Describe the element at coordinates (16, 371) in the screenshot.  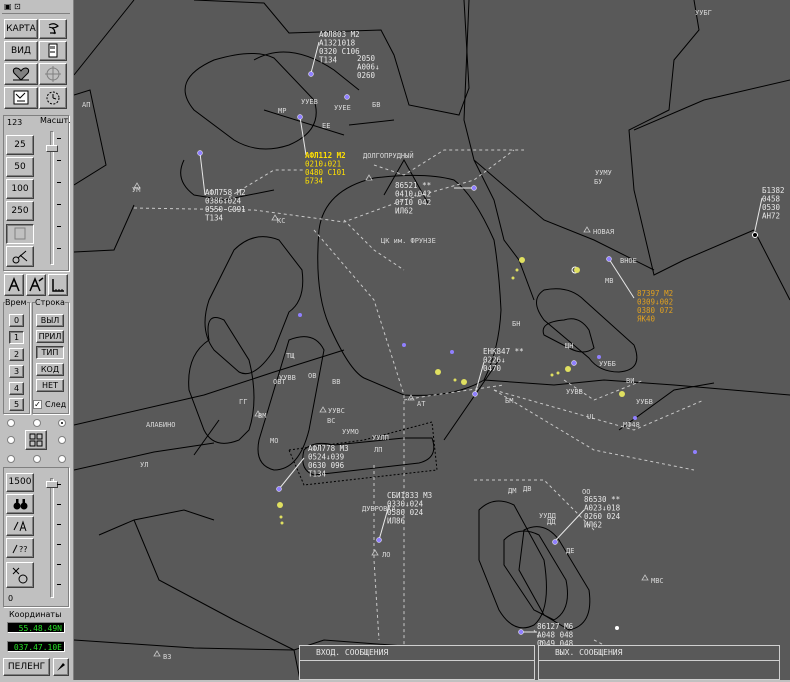
I see `time-3-button: 3` at that location.